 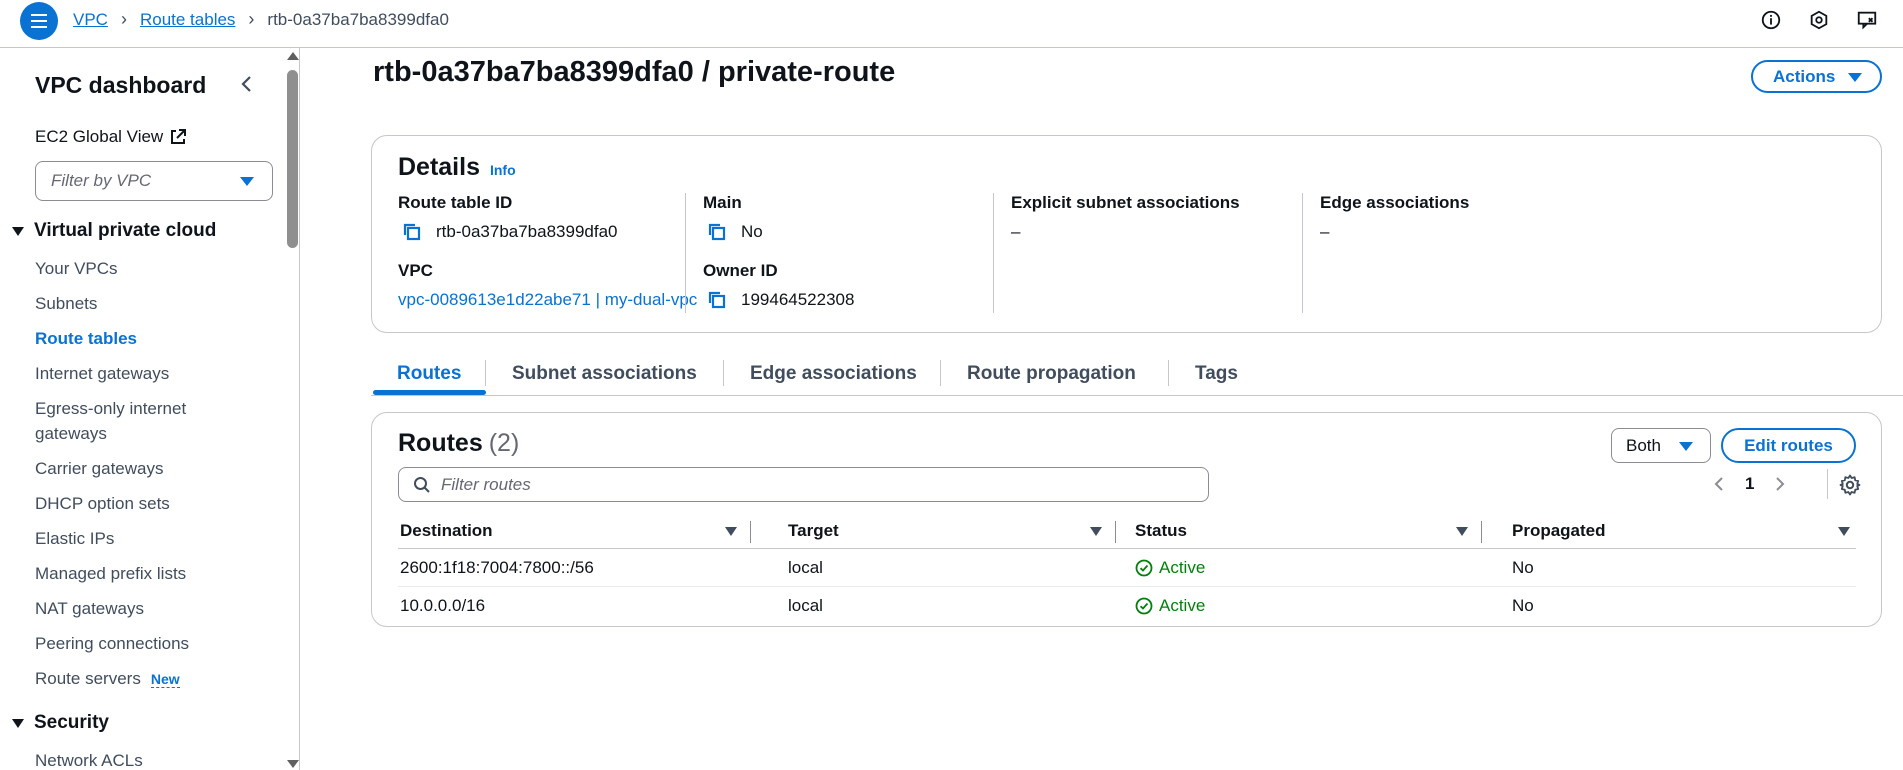 I want to click on edit-routes-button: Edit routes, so click(x=1788, y=445).